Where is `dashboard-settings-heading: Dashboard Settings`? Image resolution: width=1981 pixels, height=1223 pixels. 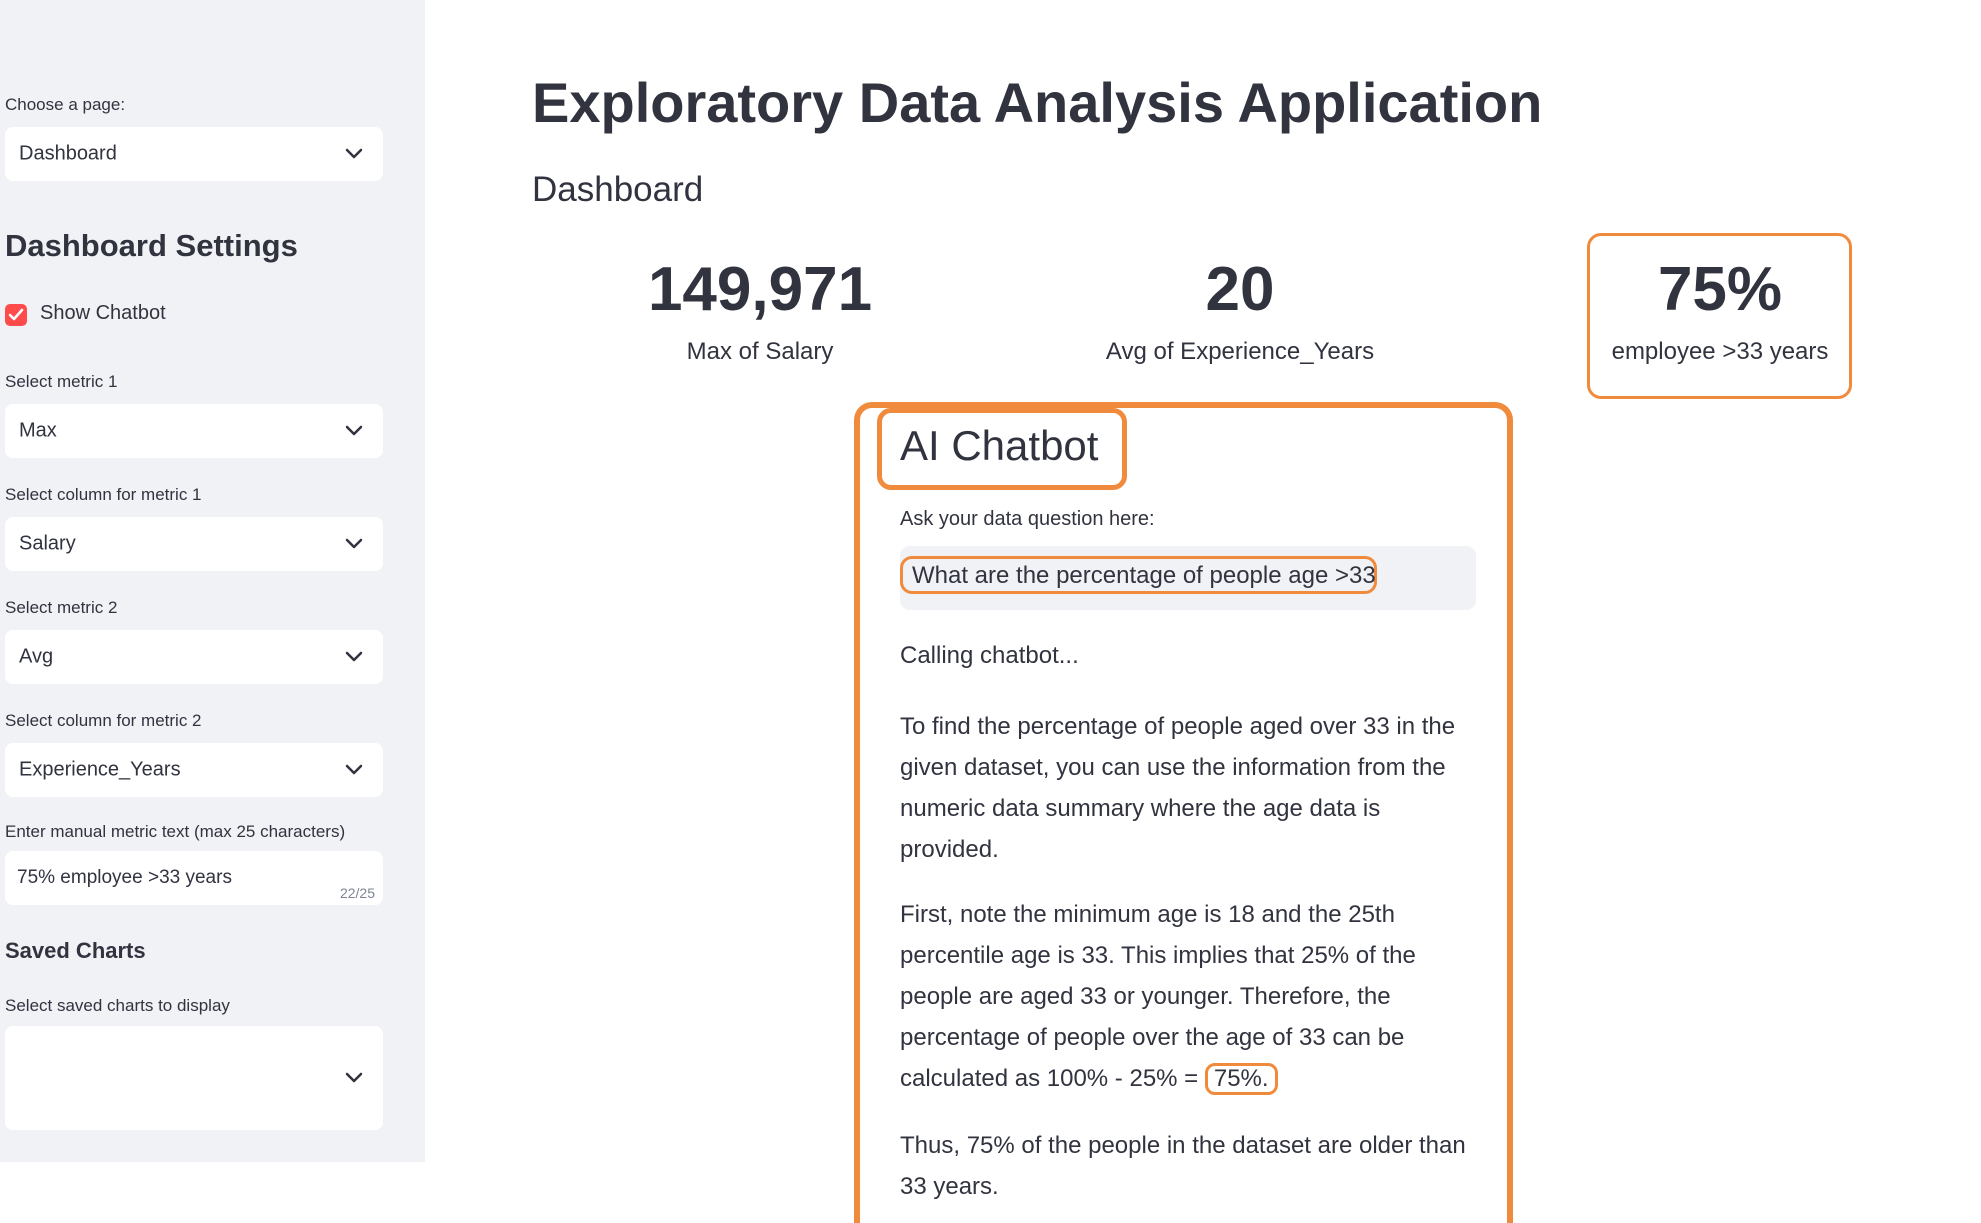
dashboard-settings-heading: Dashboard Settings is located at coordinates (151, 245).